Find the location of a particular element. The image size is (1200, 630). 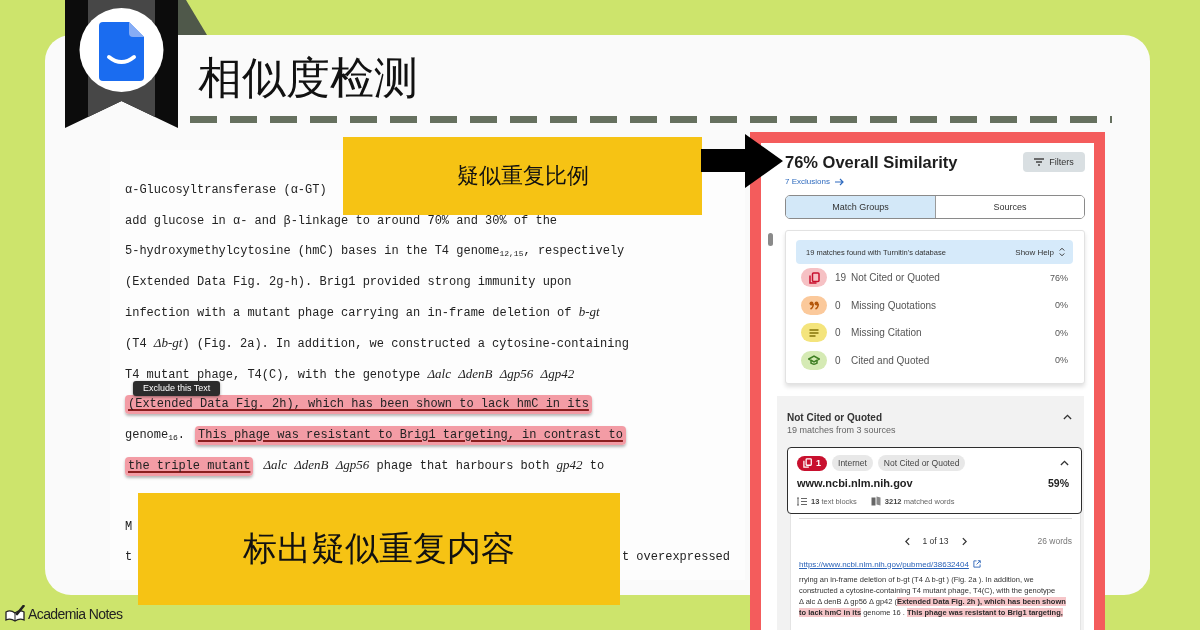

source-tag: Internet is located at coordinates (852, 463).